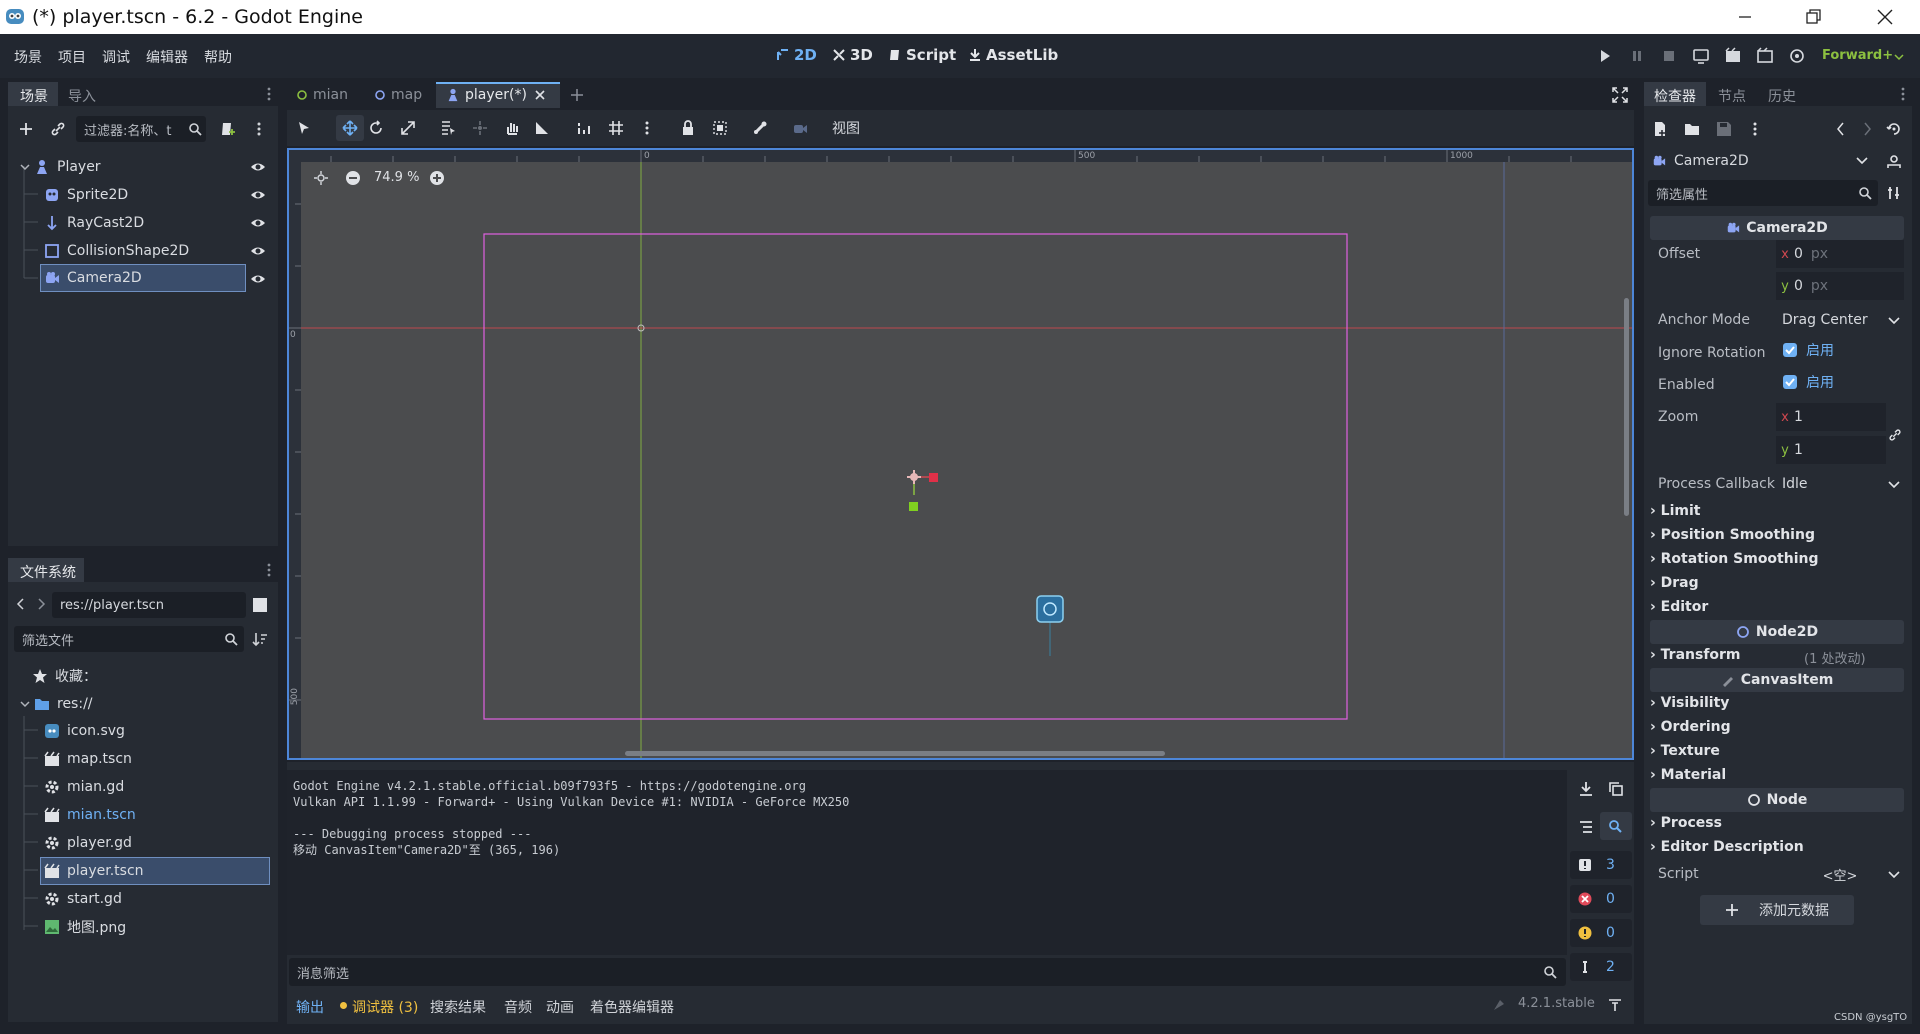  I want to click on section-position-smoothing: › Position Smoothing, so click(1732, 535).